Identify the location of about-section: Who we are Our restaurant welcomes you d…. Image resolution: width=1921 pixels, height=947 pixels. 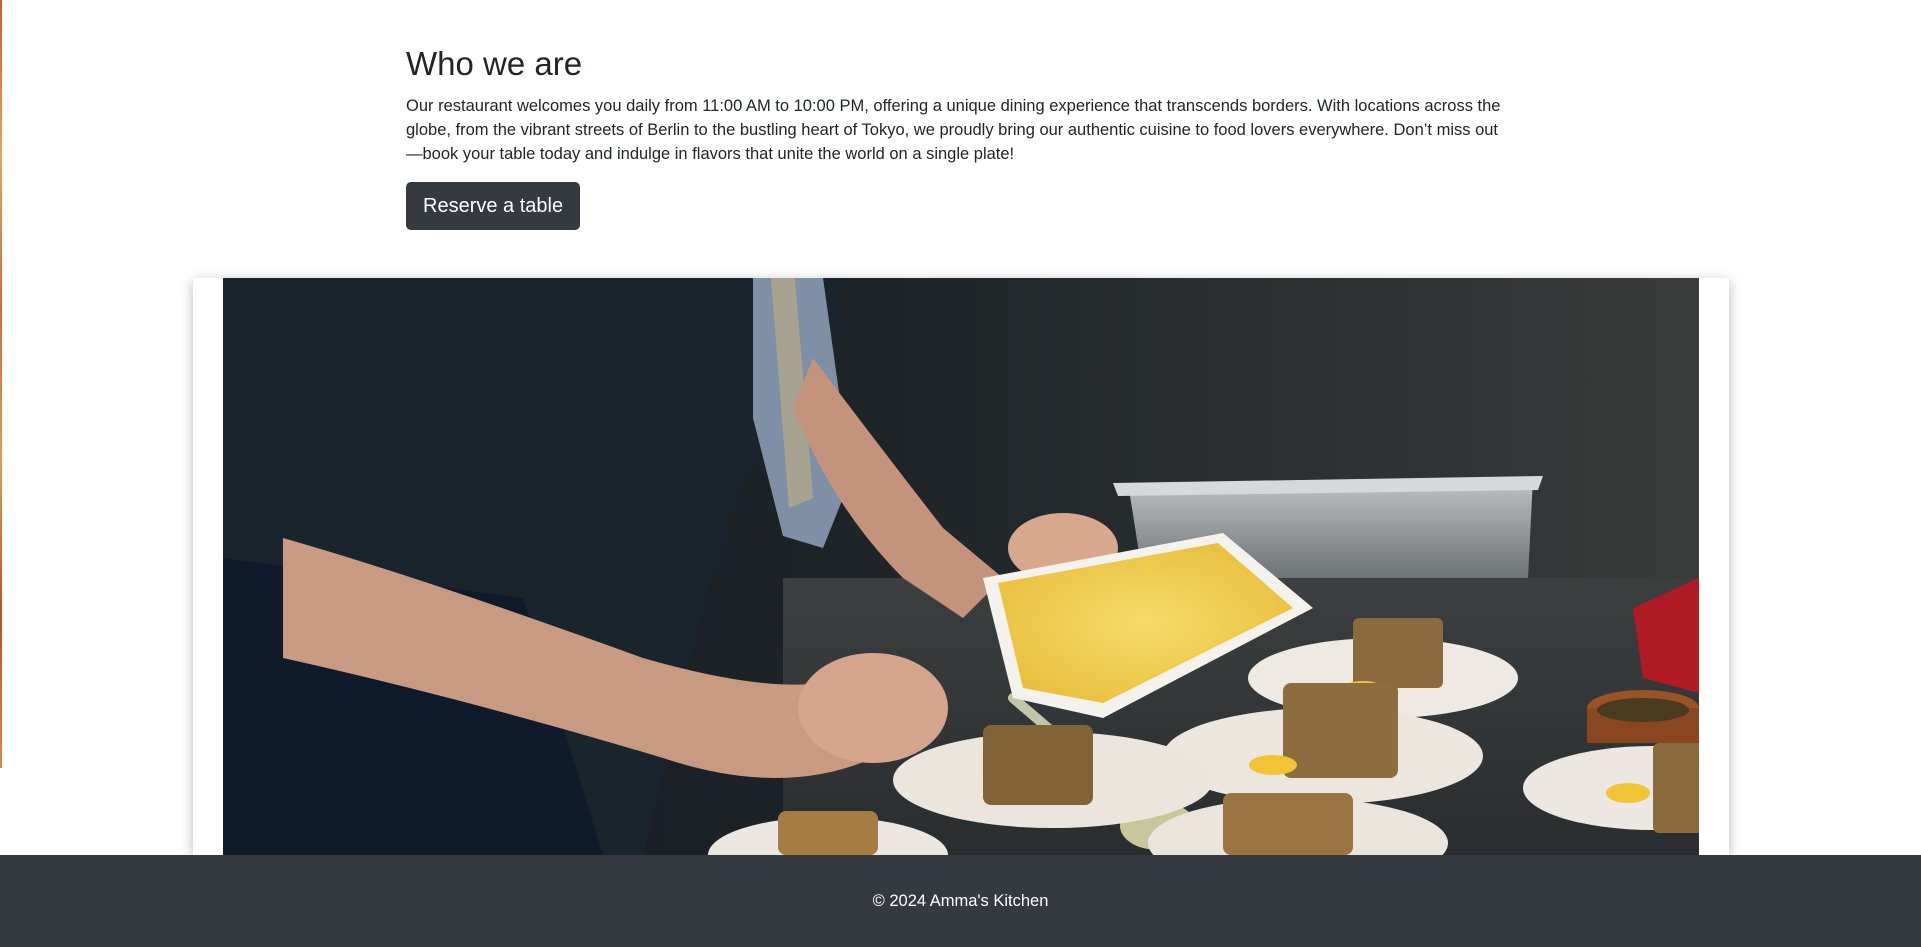
(961, 137).